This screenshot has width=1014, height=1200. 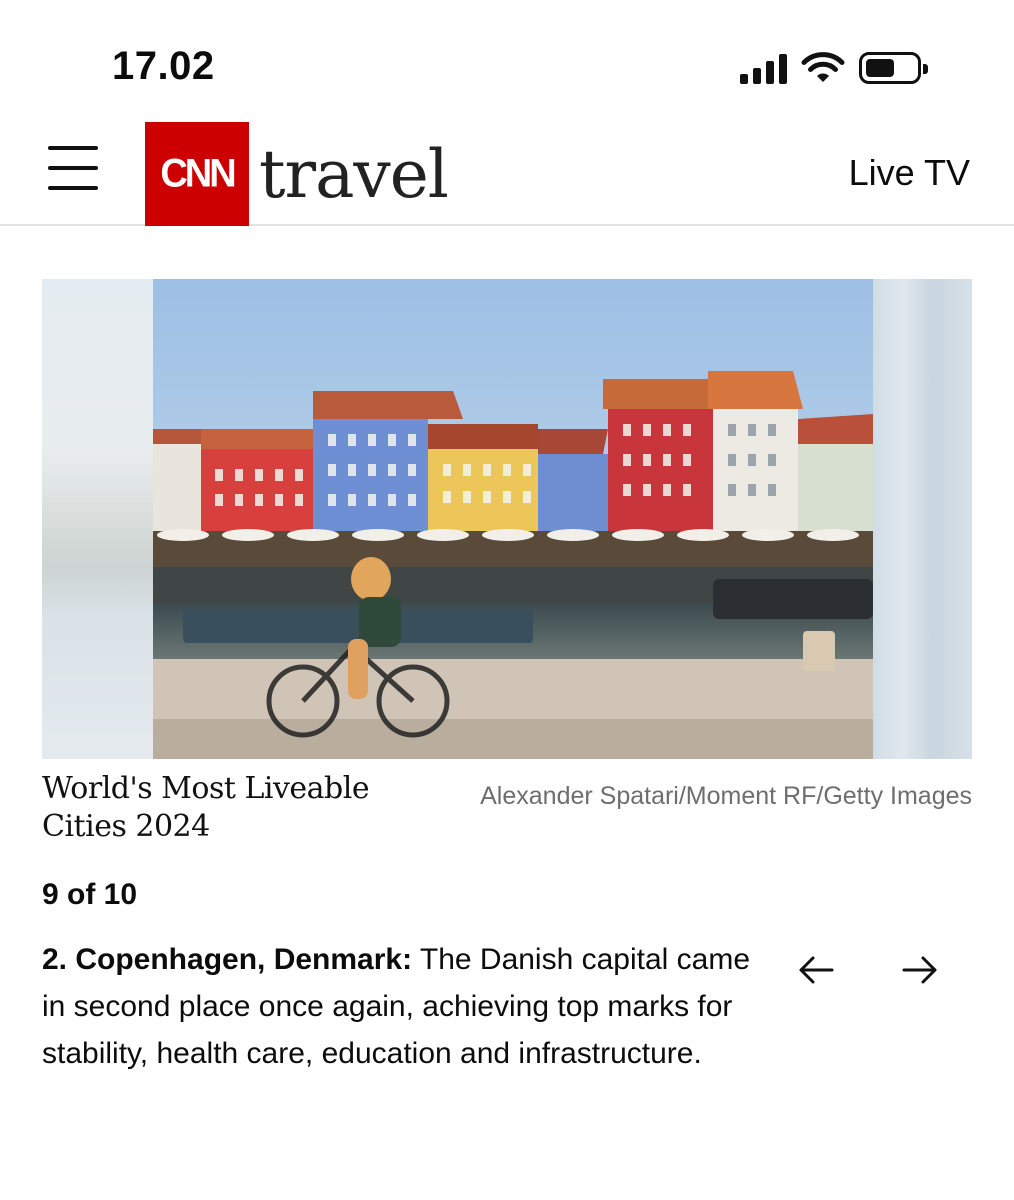 I want to click on arrow-left-icon, so click(x=816, y=970).